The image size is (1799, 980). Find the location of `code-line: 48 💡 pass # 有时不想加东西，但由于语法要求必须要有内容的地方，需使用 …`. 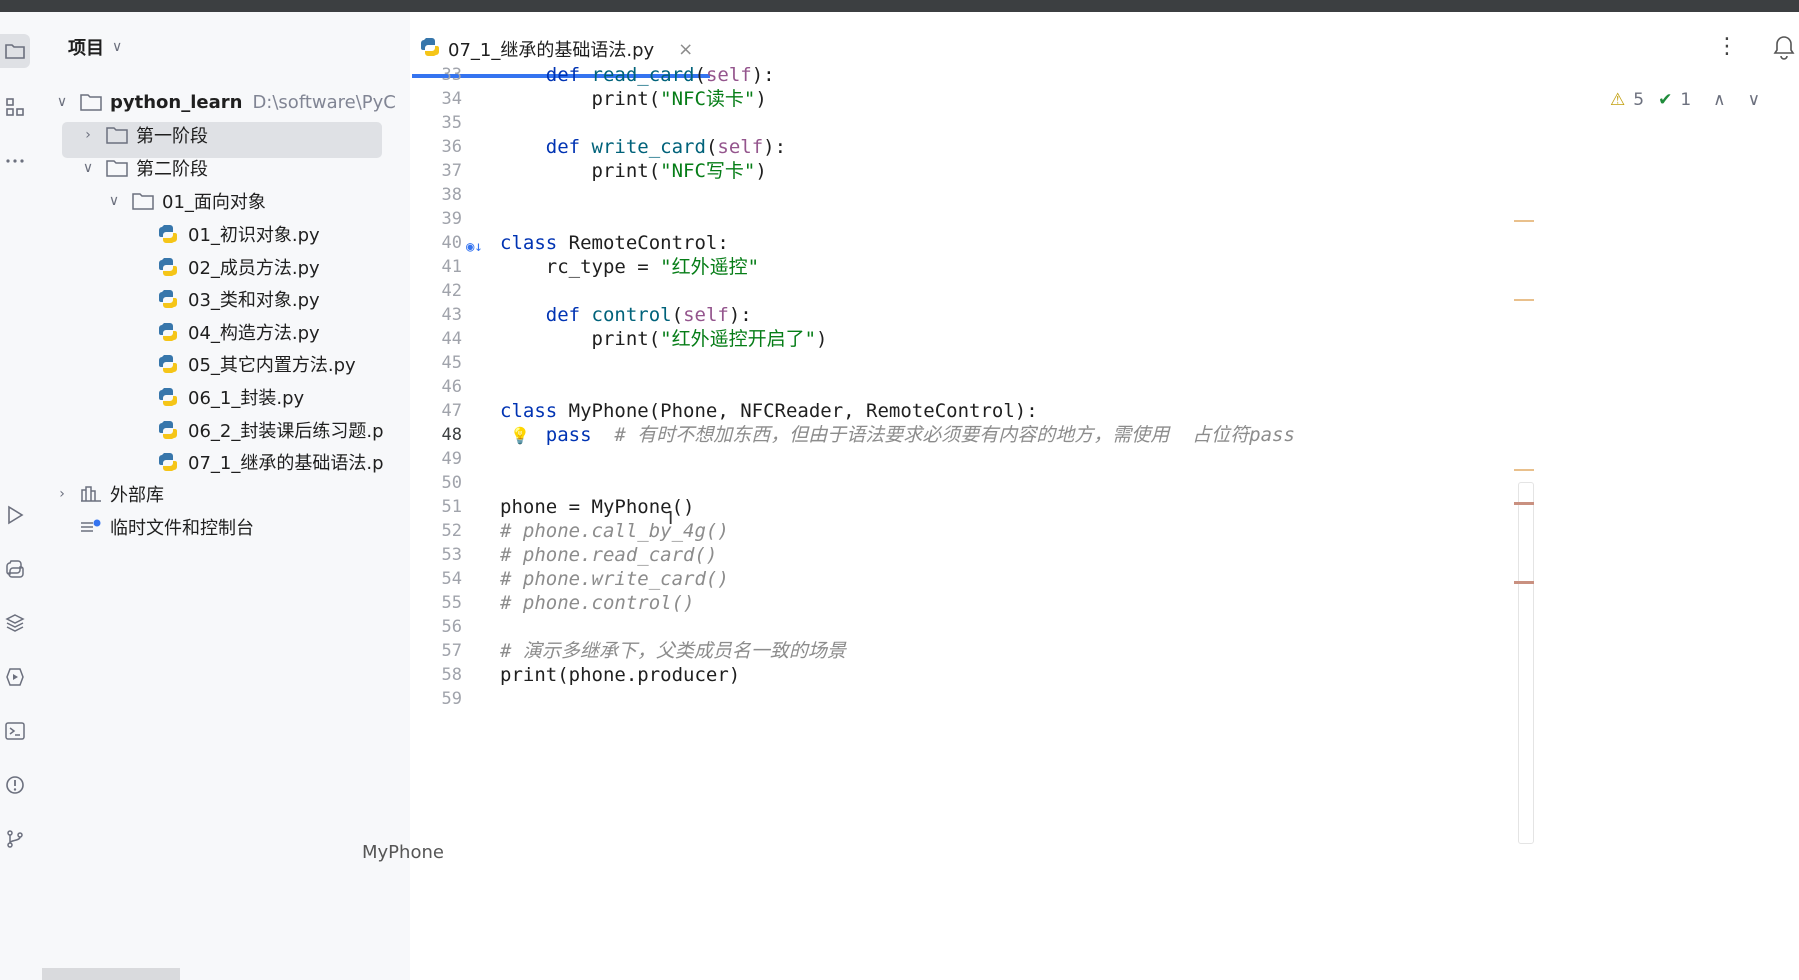

code-line: 48 💡 pass # 有时不想加东西，但由于语法要求必须要有内容的地方，需使用 … is located at coordinates (1060, 435).